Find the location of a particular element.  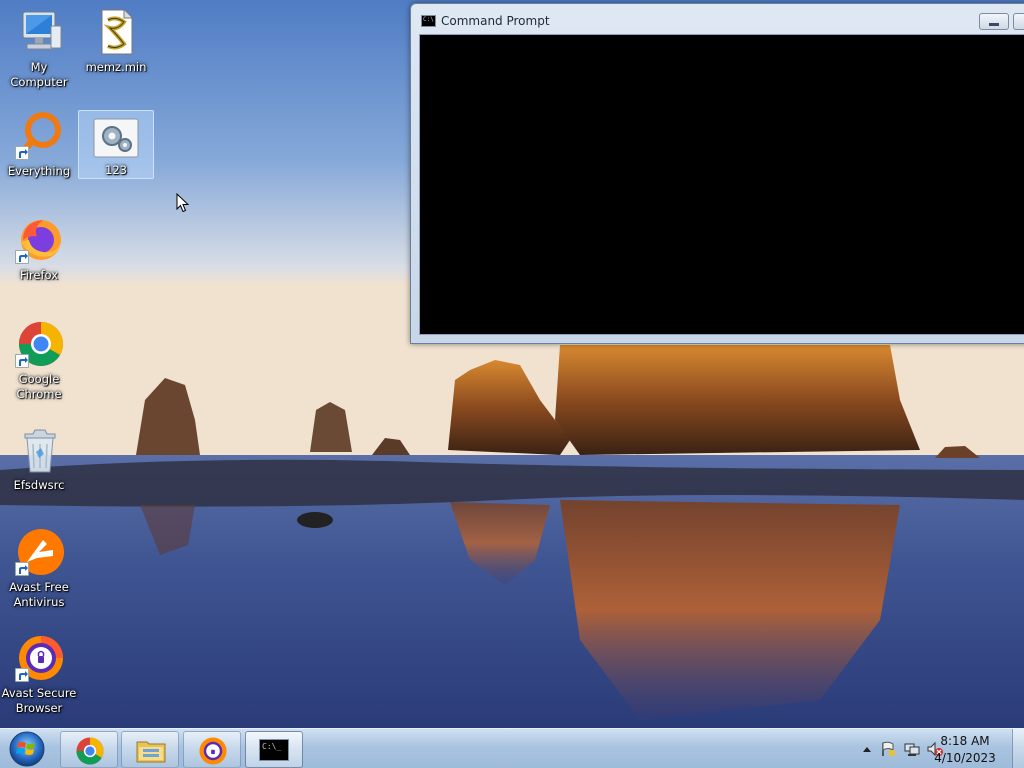

desktop-icon-everything: Everything is located at coordinates (39, 155).